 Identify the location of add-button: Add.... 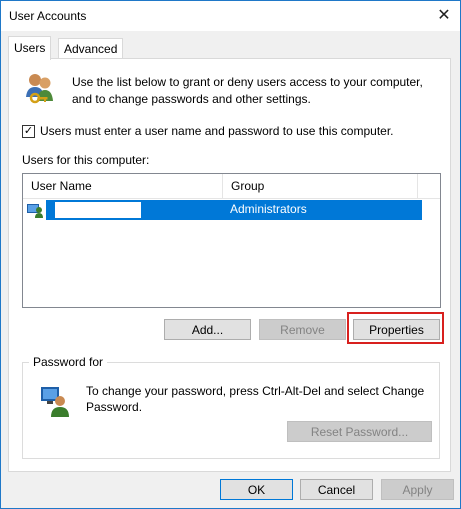
(207, 329).